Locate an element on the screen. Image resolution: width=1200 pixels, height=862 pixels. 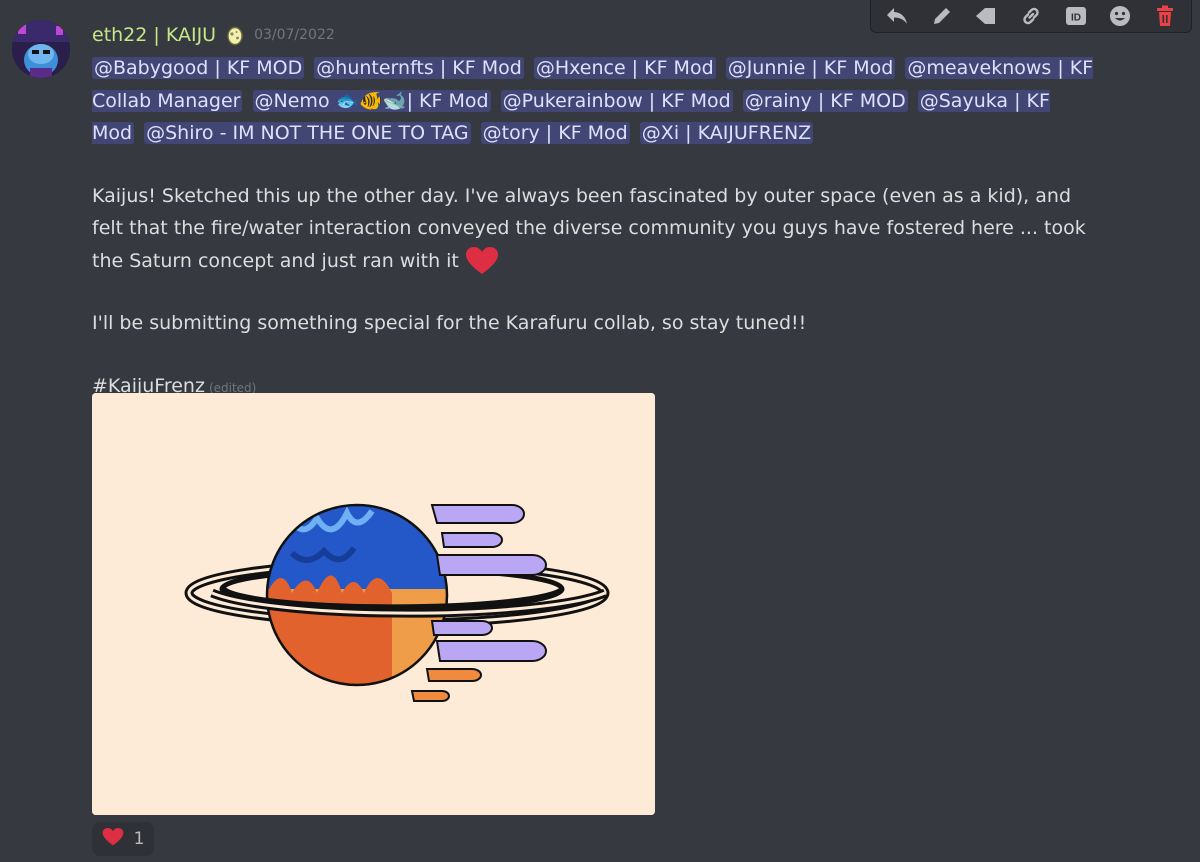
reaction-count: 1 is located at coordinates (139, 839).